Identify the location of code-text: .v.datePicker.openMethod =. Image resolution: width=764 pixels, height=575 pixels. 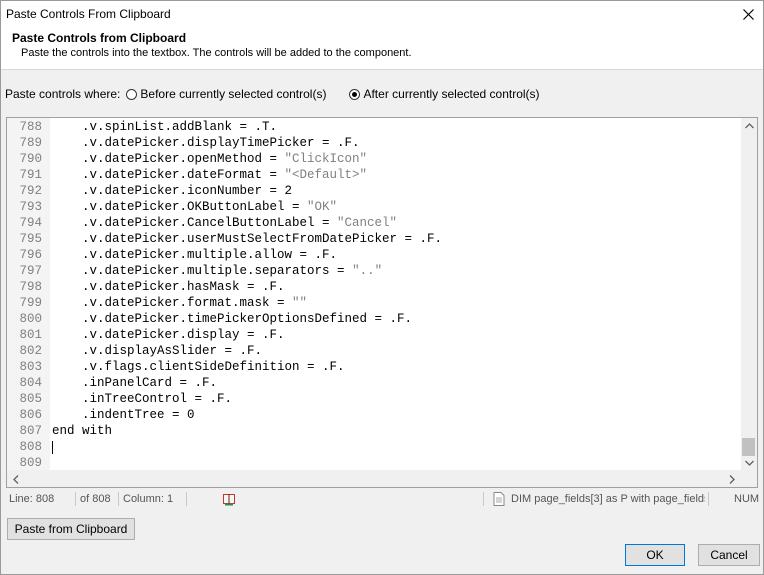
(168, 159).